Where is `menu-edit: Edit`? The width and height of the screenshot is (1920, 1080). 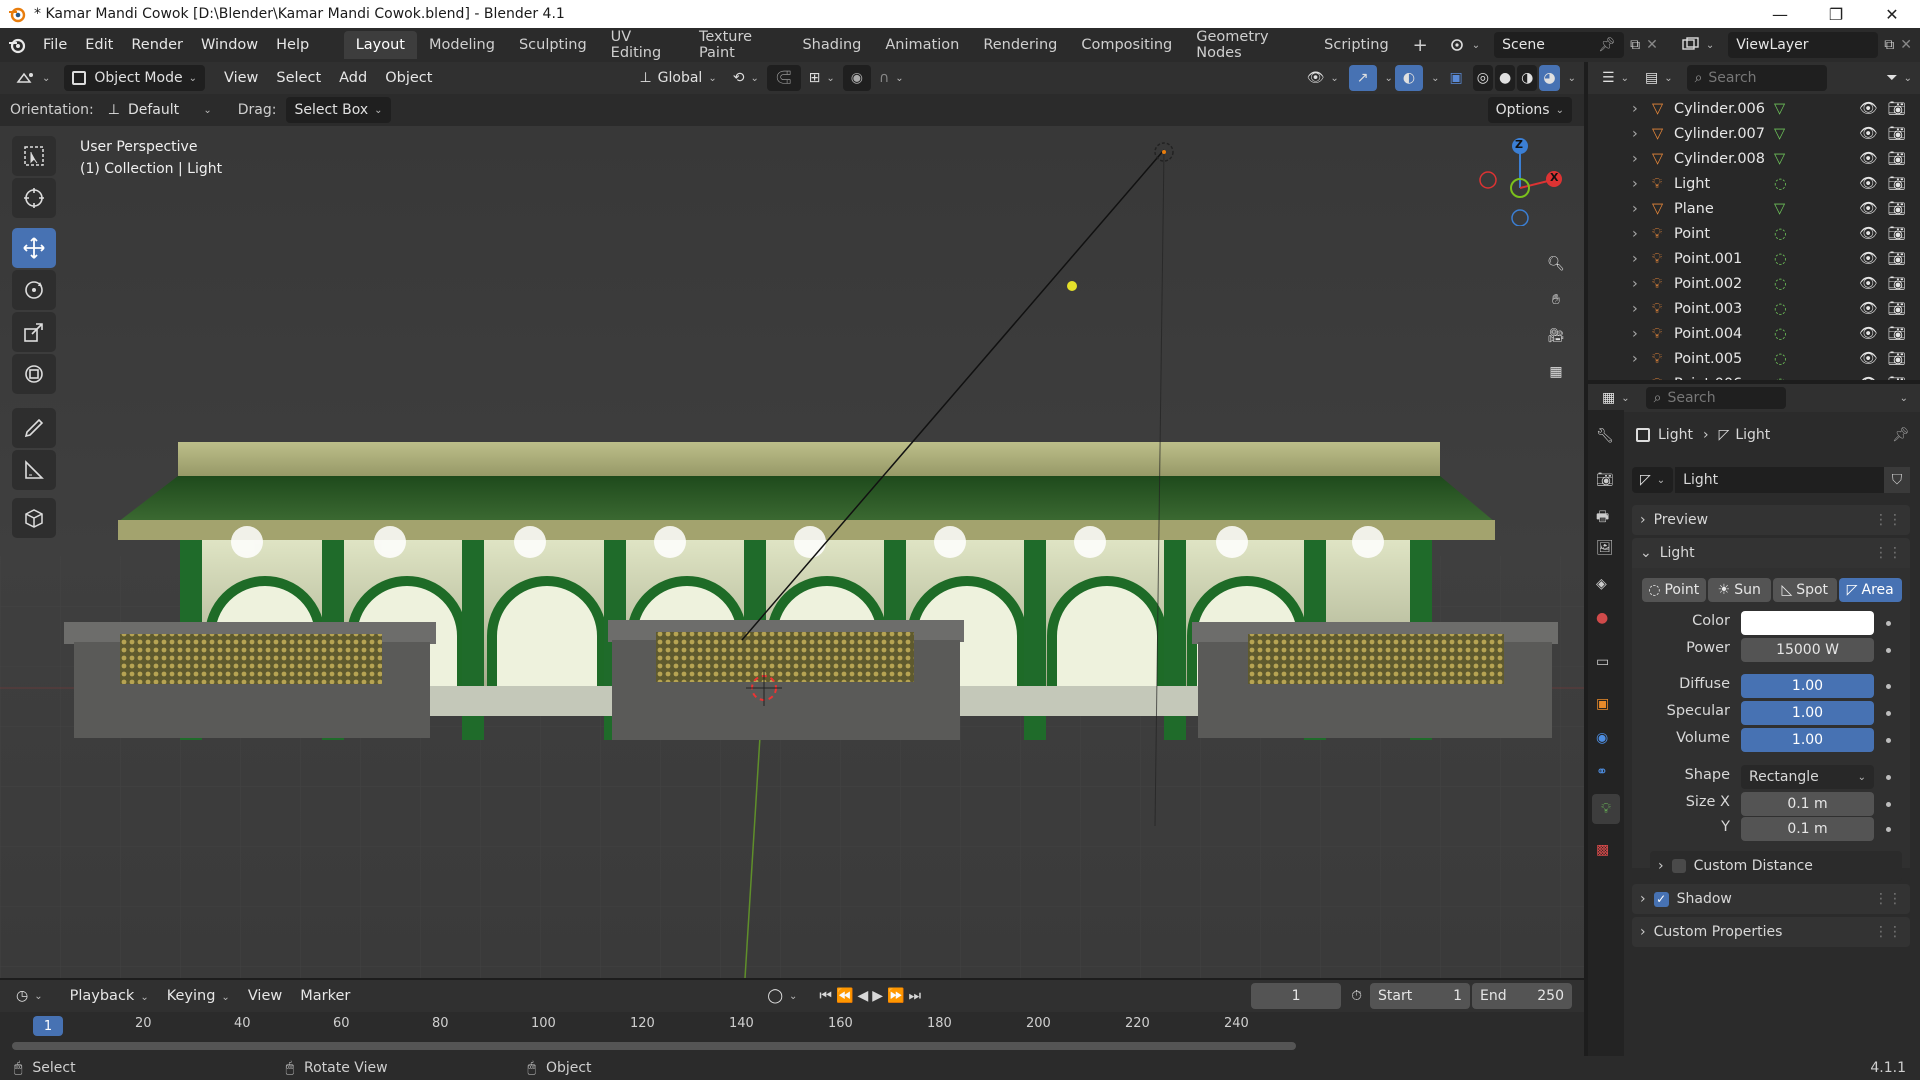 menu-edit: Edit is located at coordinates (99, 45).